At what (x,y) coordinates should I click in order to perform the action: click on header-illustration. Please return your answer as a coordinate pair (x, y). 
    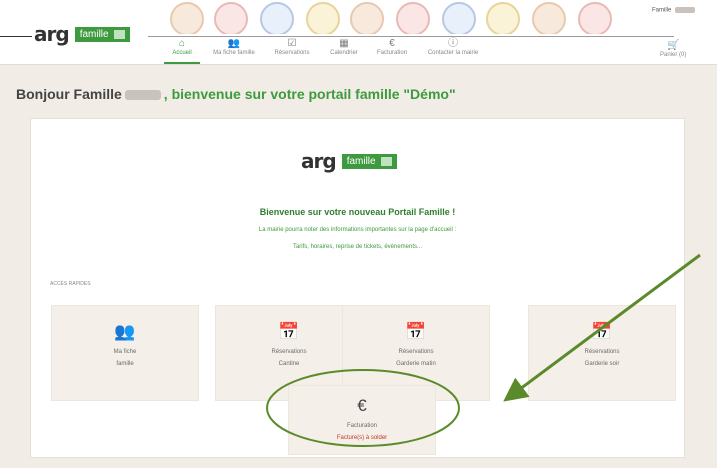
    Looking at the image, I should click on (410, 17).